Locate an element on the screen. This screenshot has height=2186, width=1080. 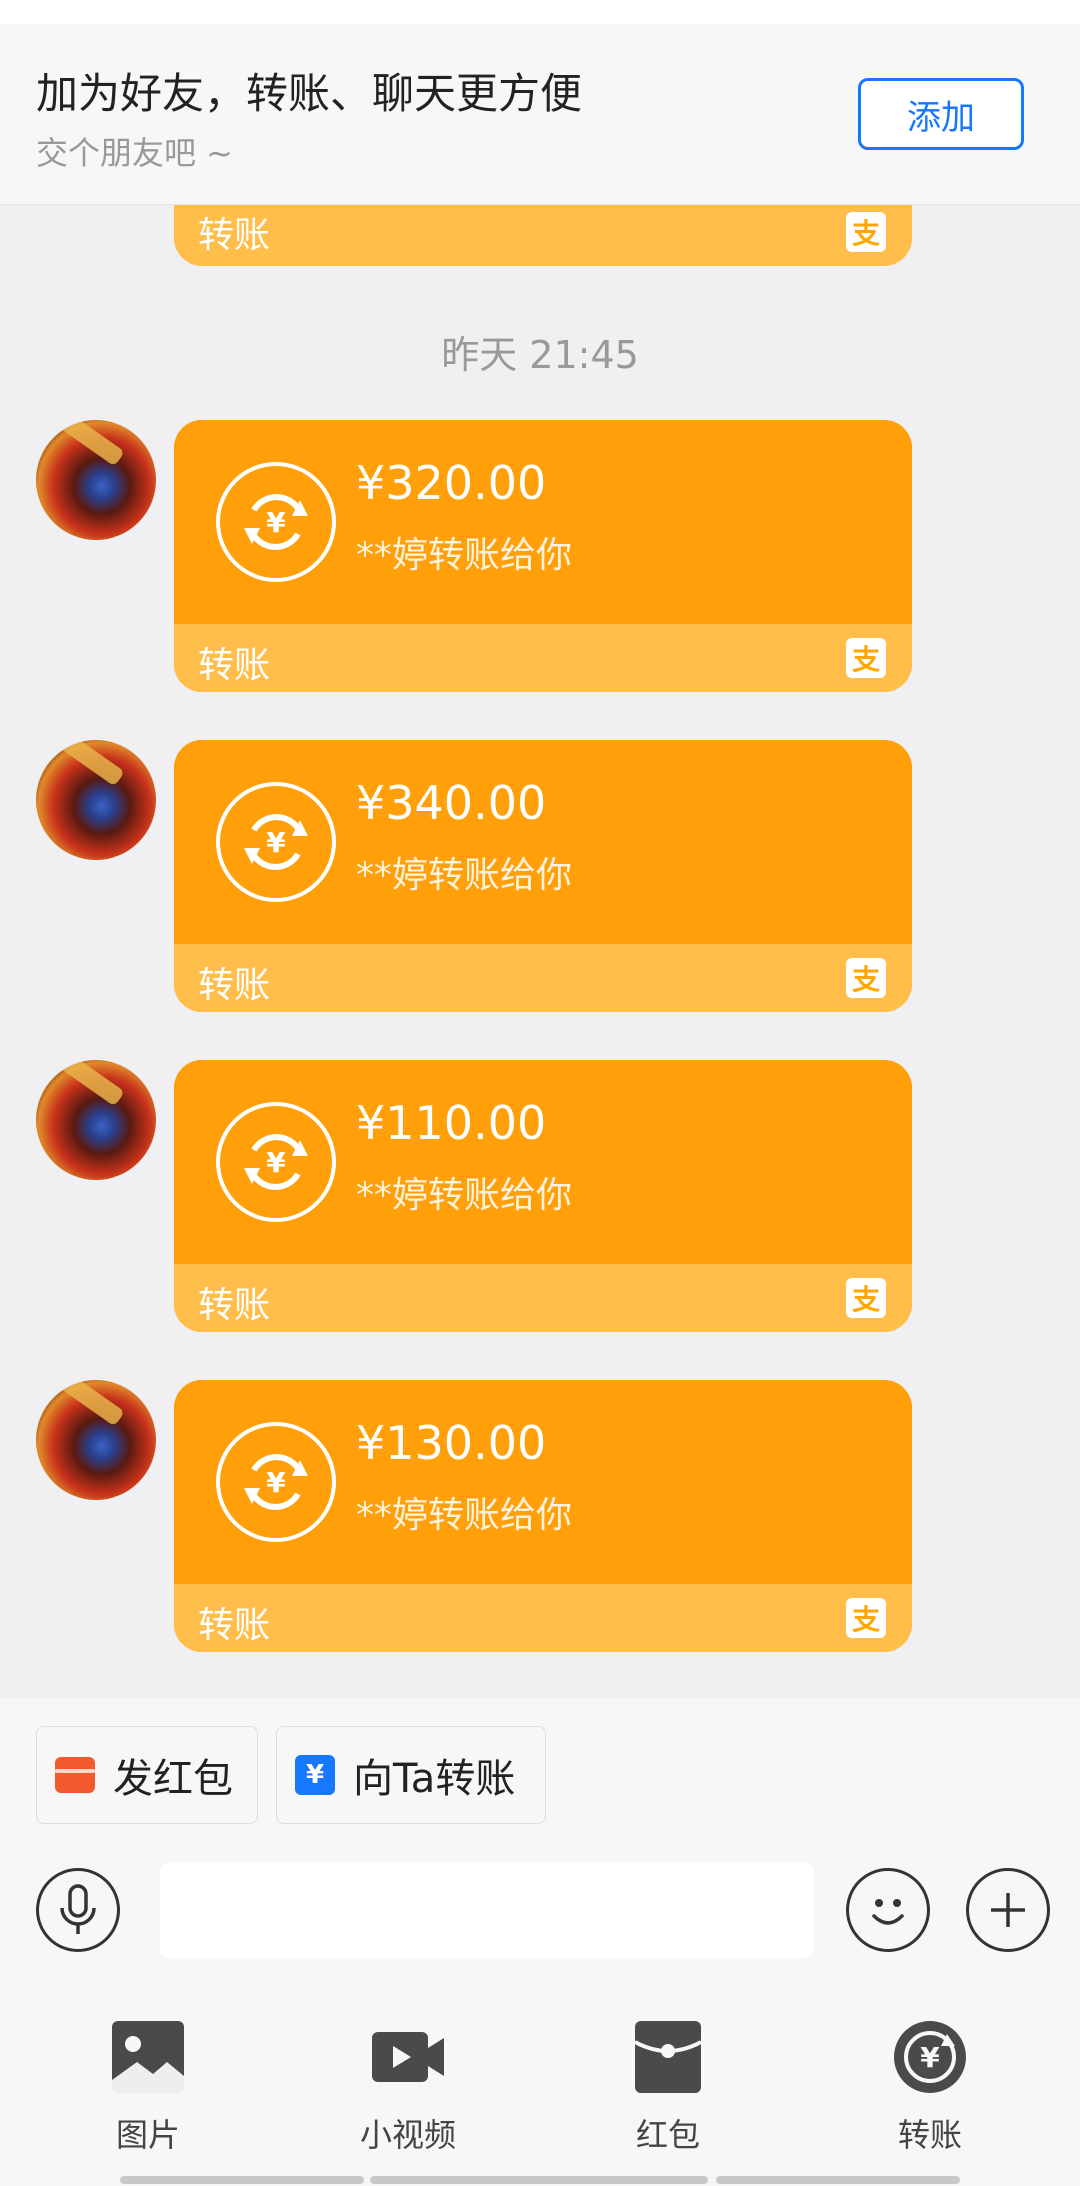
transfer-message: ¥ ¥110.00 **婷转账给你 转账 支 is located at coordinates (540, 1196).